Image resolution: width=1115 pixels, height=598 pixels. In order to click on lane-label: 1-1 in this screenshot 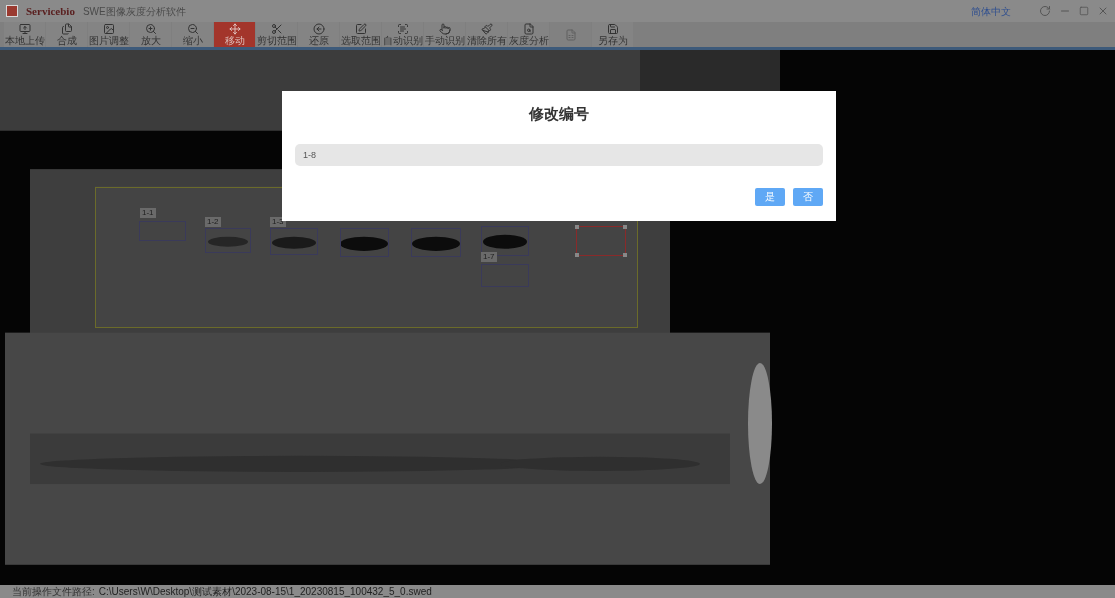, I will do `click(148, 213)`.